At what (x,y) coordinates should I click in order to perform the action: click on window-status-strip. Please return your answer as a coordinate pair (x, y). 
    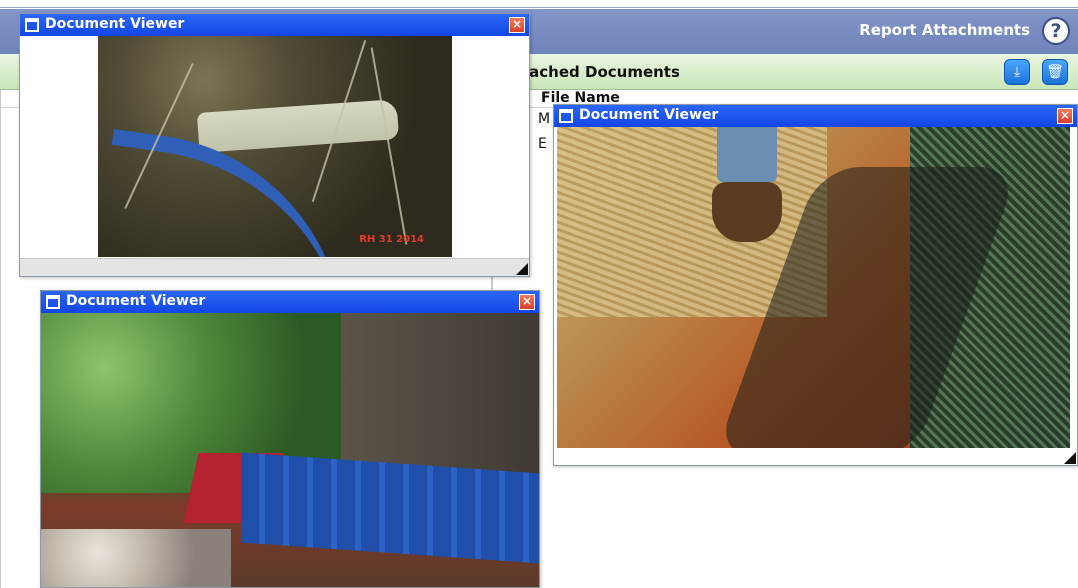
    Looking at the image, I should click on (274, 267).